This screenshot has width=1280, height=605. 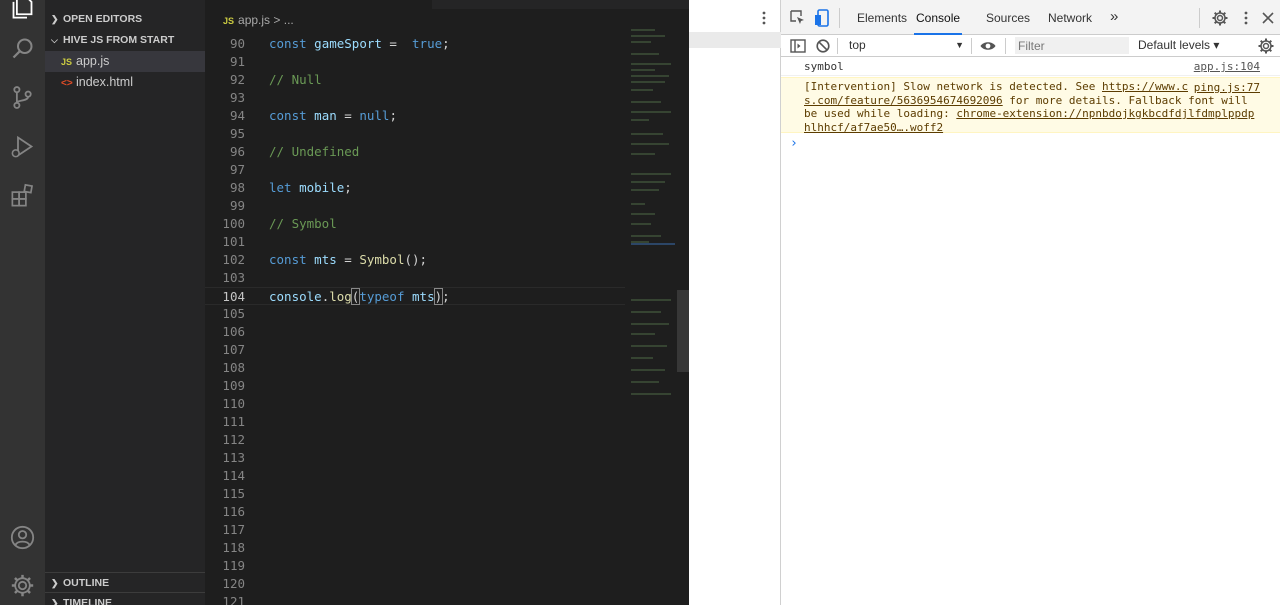 I want to click on code-line: 102 const mts = Symbol();, so click(x=415, y=260).